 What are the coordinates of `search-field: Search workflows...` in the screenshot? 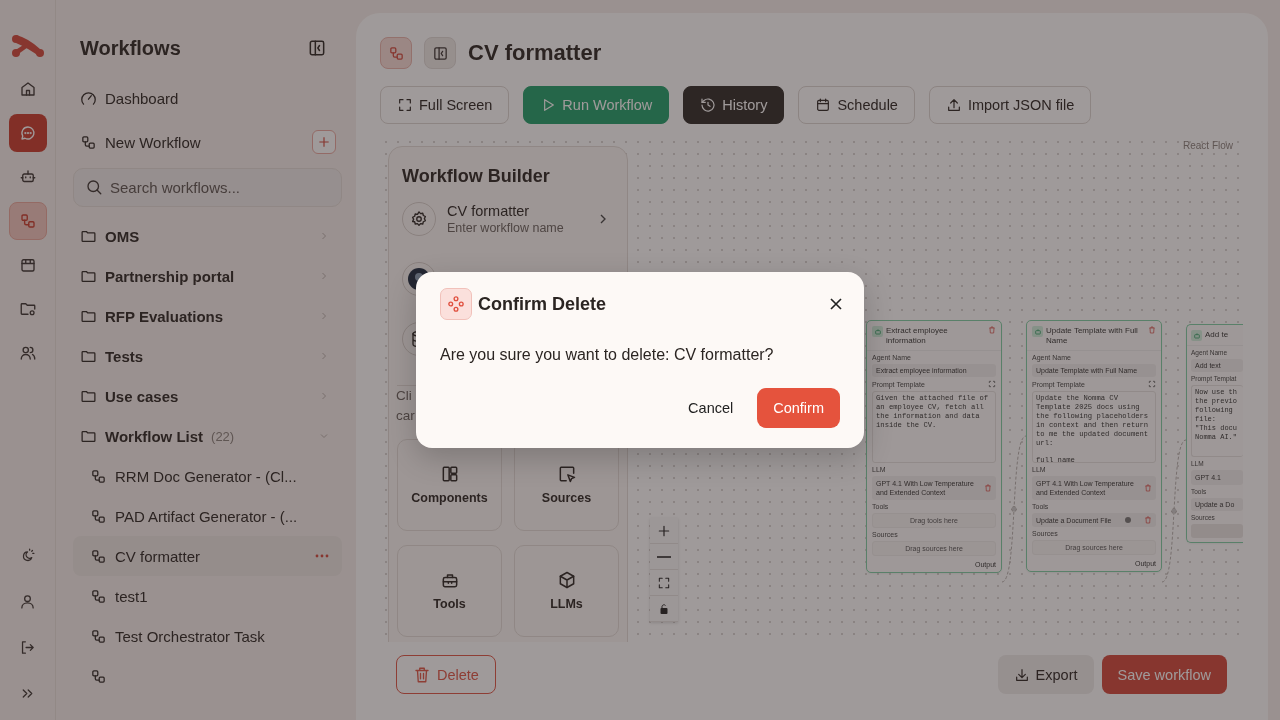 It's located at (207, 187).